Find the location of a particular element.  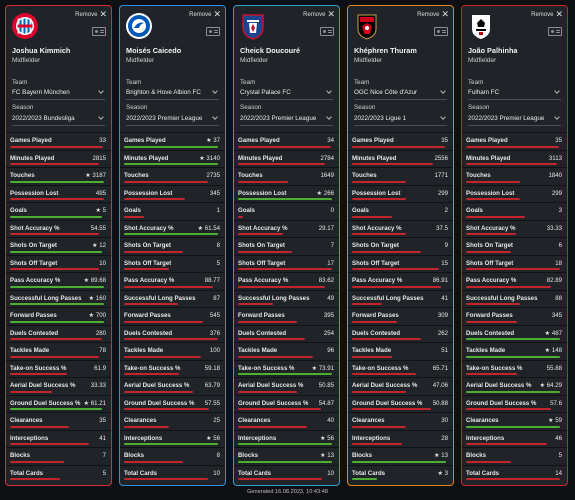

player-name: Cheick Doucouré is located at coordinates (270, 50).